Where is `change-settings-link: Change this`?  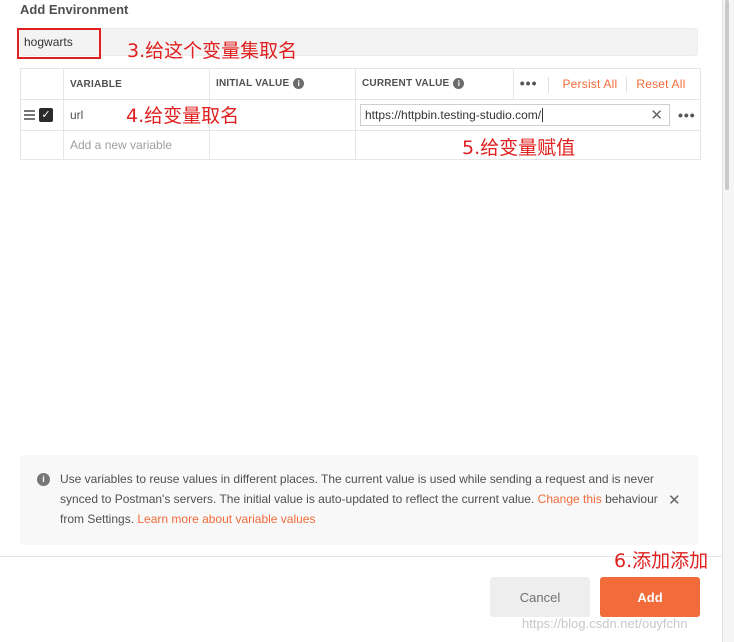 change-settings-link: Change this is located at coordinates (570, 499).